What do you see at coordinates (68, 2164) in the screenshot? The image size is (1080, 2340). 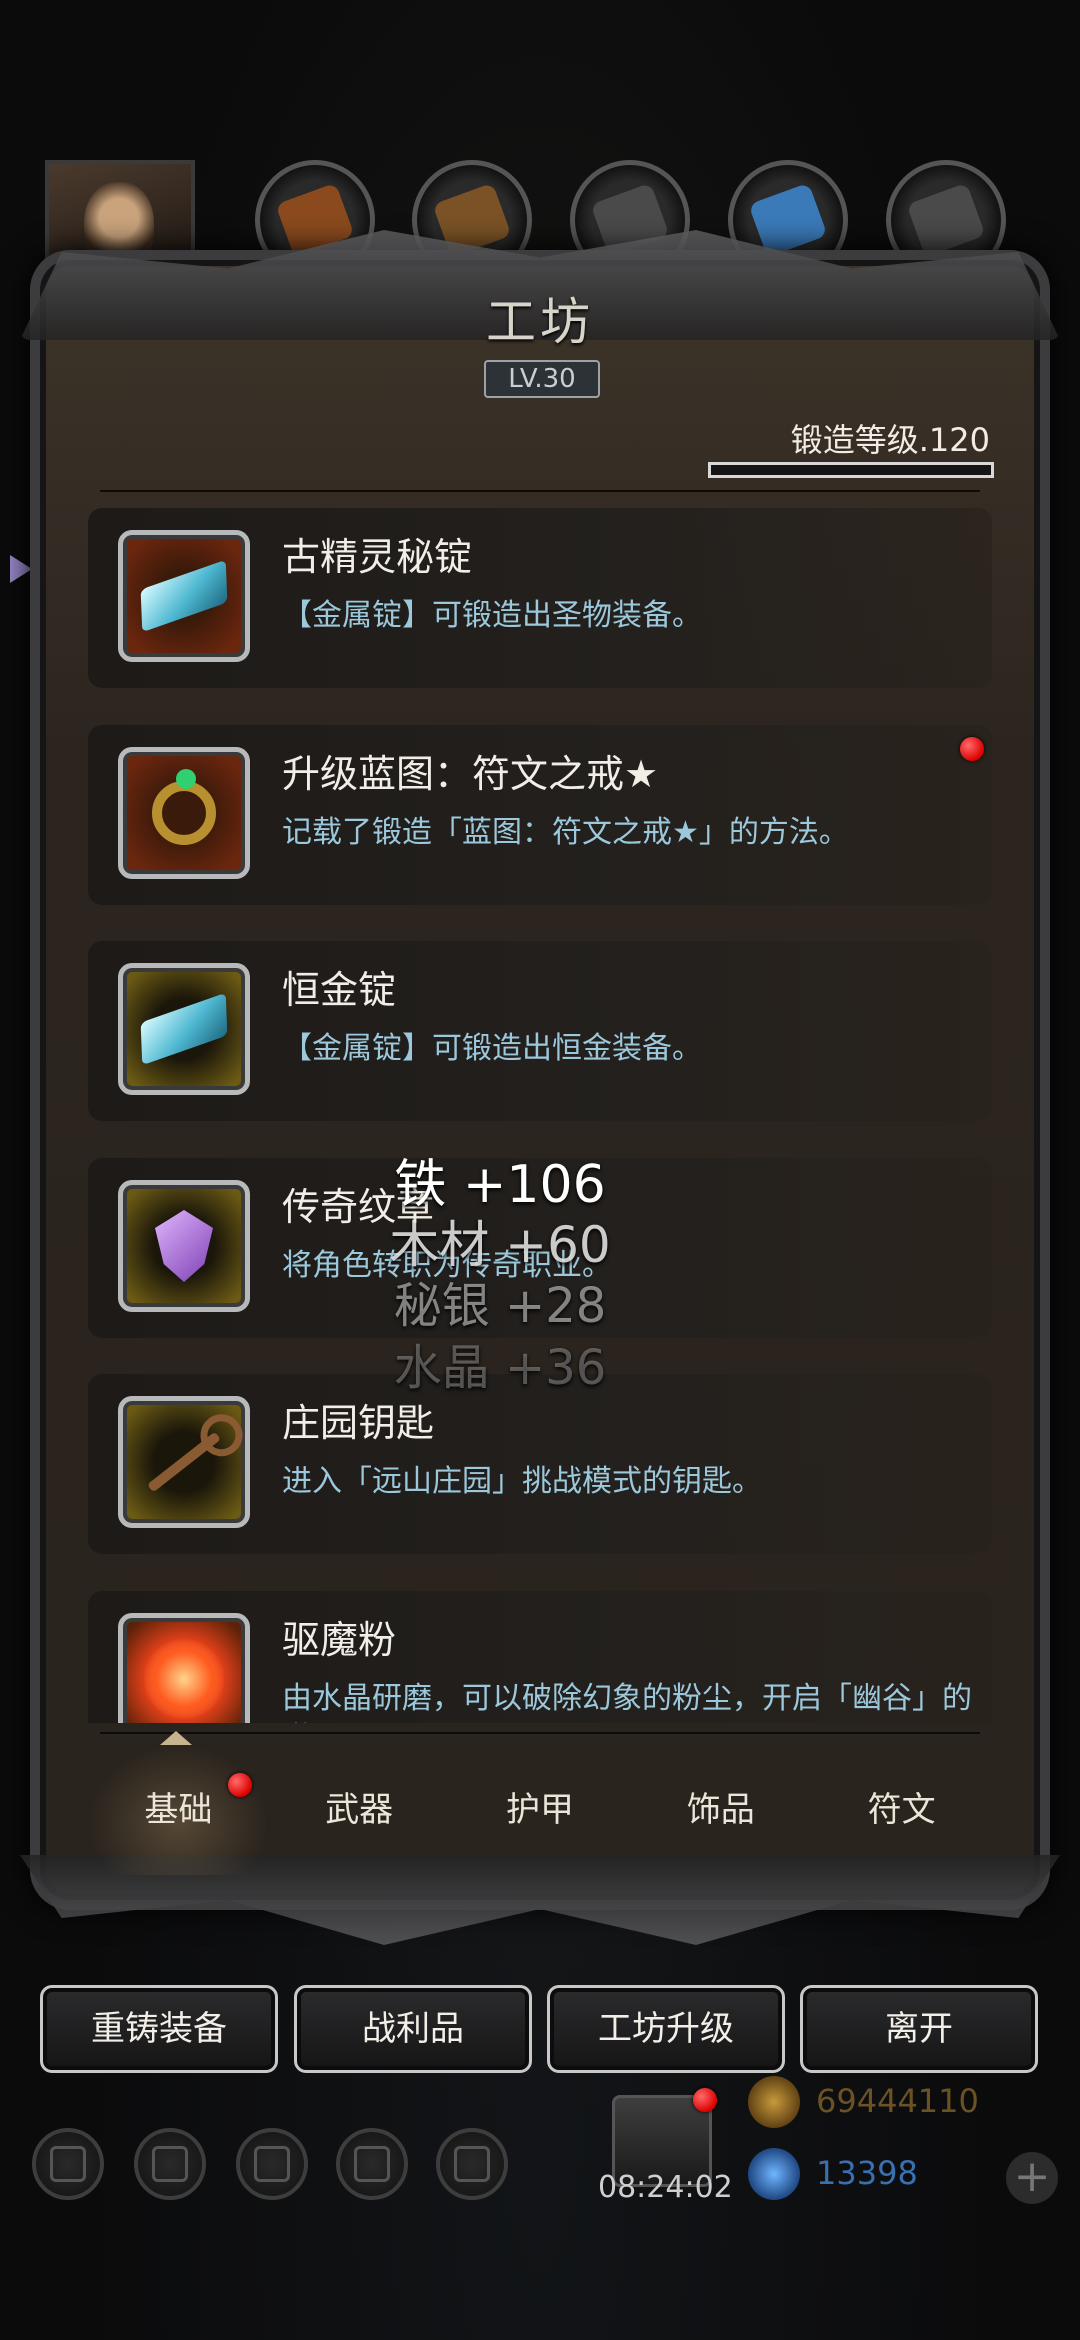 I see `settings-icon` at bounding box center [68, 2164].